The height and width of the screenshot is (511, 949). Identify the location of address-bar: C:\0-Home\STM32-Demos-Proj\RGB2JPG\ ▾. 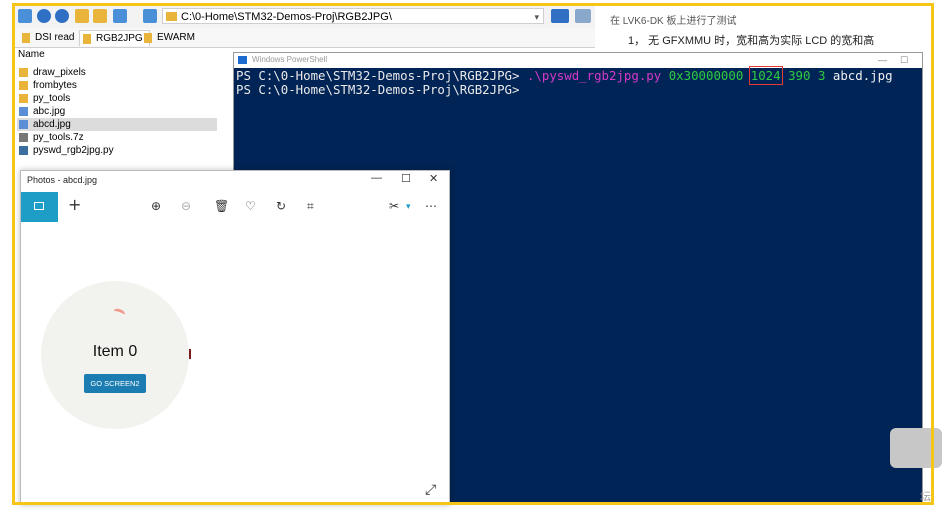
(353, 16).